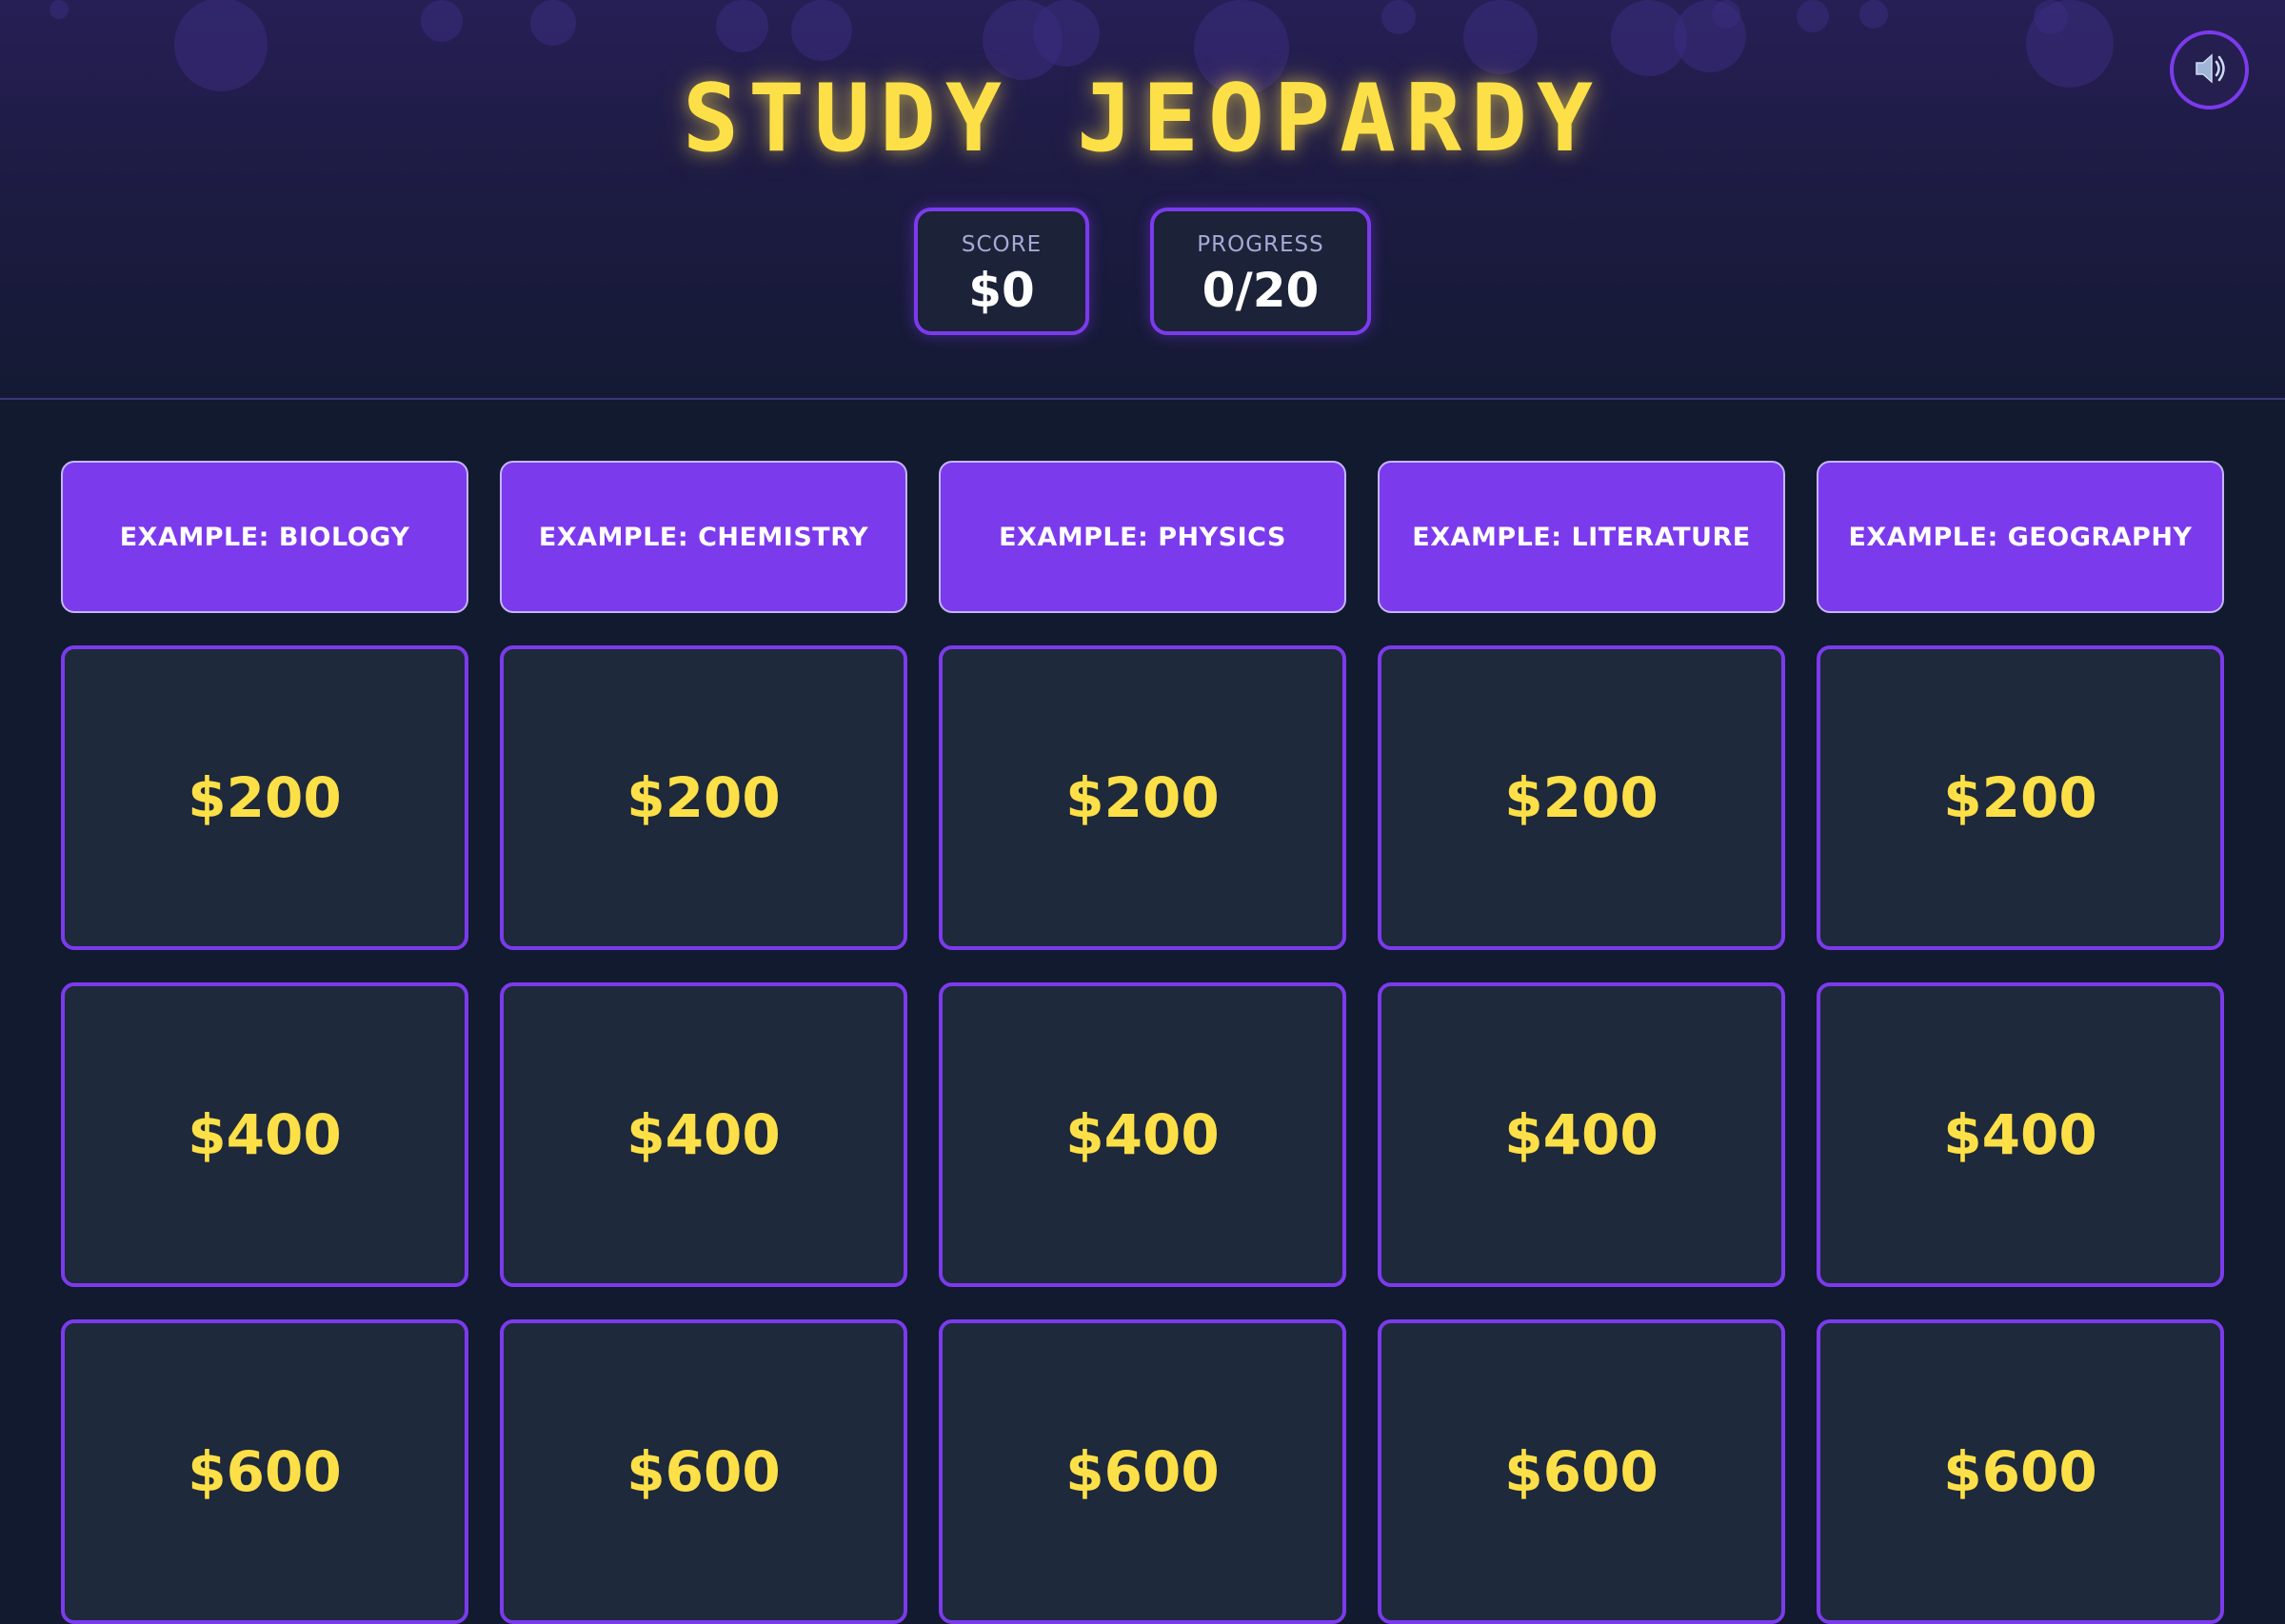 The width and height of the screenshot is (2285, 1624). Describe the element at coordinates (703, 537) in the screenshot. I see `category-header: EXAMPLE: CHEMISTRY` at that location.